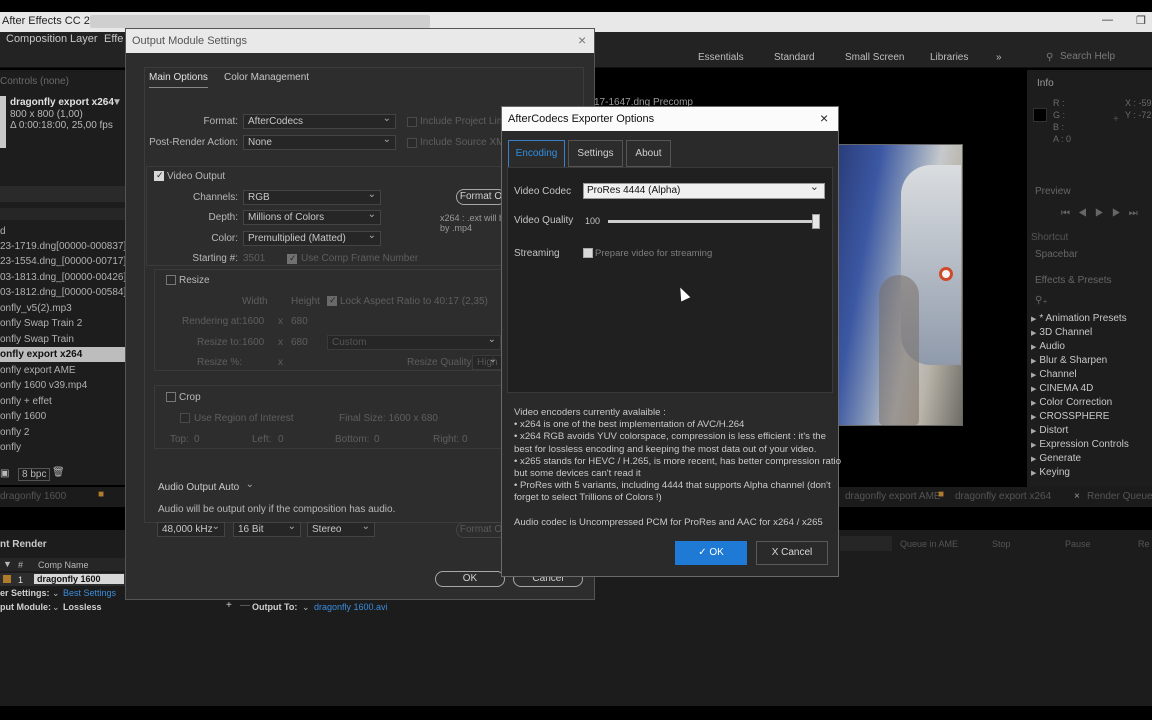 The height and width of the screenshot is (720, 1152). I want to click on list-item: 23-1719.dng[00000-000837].jp, so click(62, 246).